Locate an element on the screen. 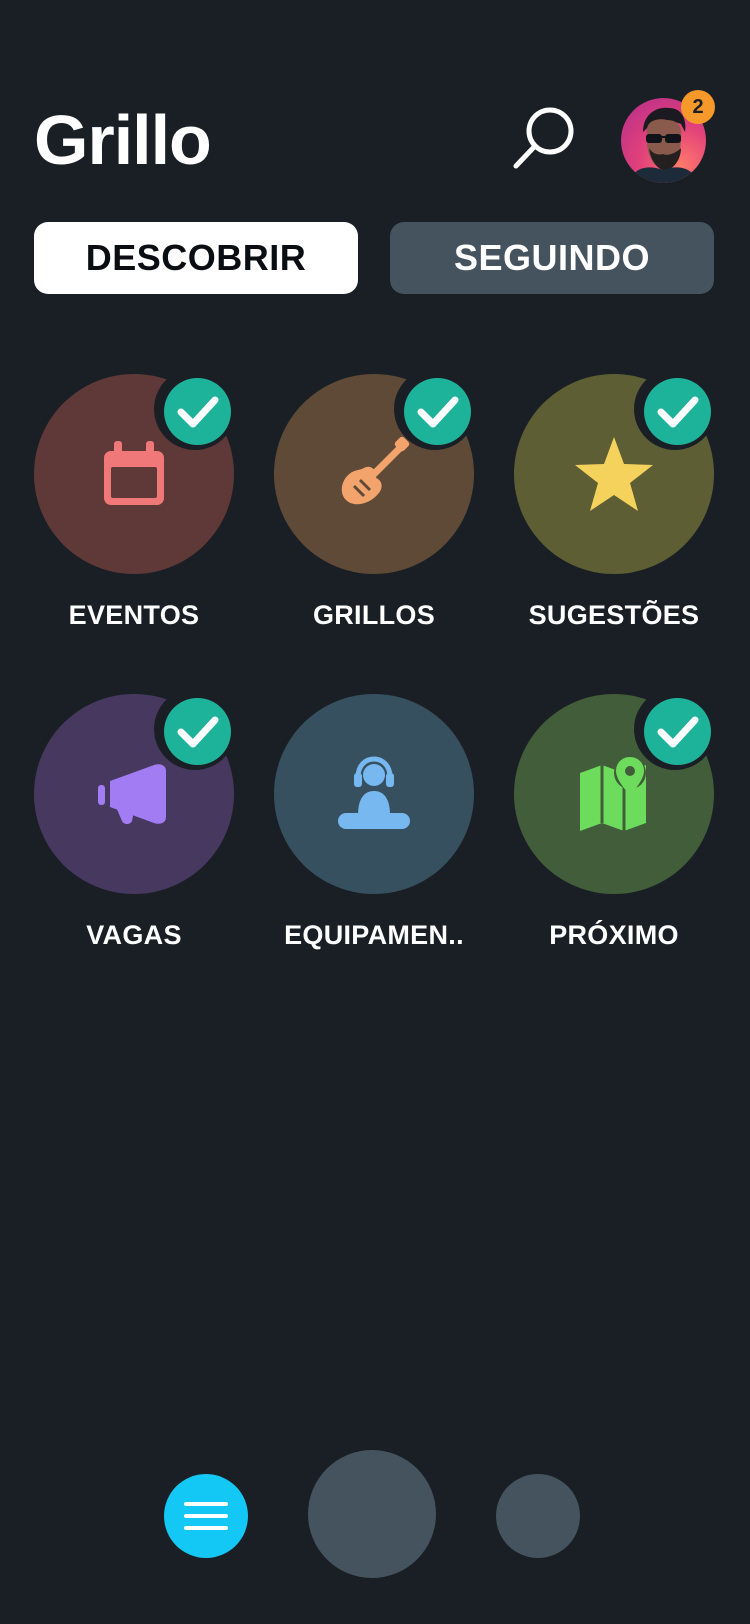 Image resolution: width=750 pixels, height=1624 pixels. menu-button is located at coordinates (206, 1516).